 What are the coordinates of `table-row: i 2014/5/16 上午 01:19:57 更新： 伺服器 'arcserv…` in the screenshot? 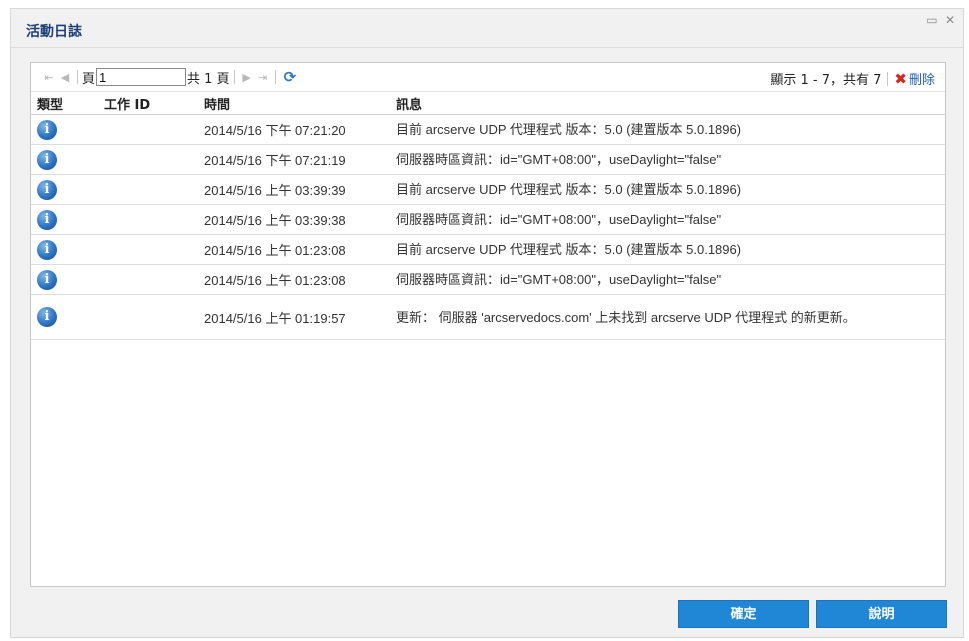 It's located at (488, 317).